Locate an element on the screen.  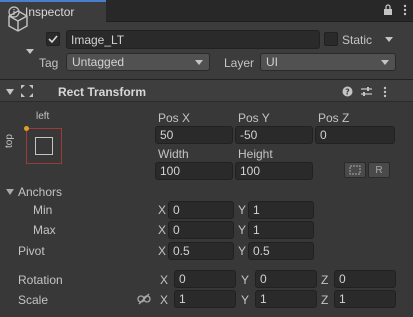
raw-edit-button: R is located at coordinates (379, 170).